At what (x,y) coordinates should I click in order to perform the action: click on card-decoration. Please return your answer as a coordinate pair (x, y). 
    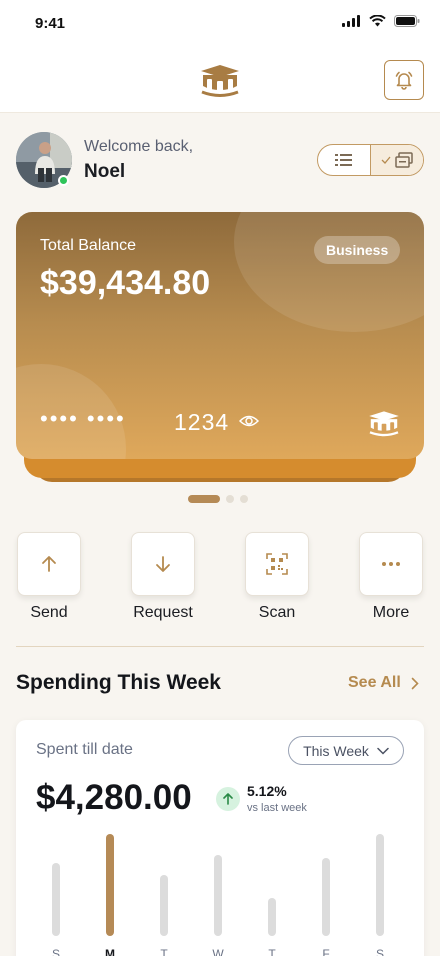
    Looking at the image, I should click on (329, 272).